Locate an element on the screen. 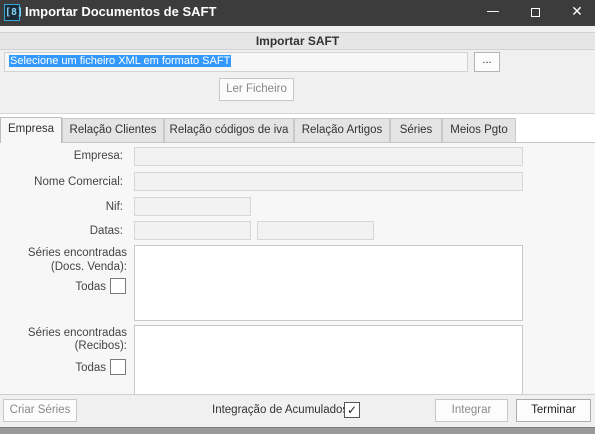  nif-label: Nif: is located at coordinates (114, 207).